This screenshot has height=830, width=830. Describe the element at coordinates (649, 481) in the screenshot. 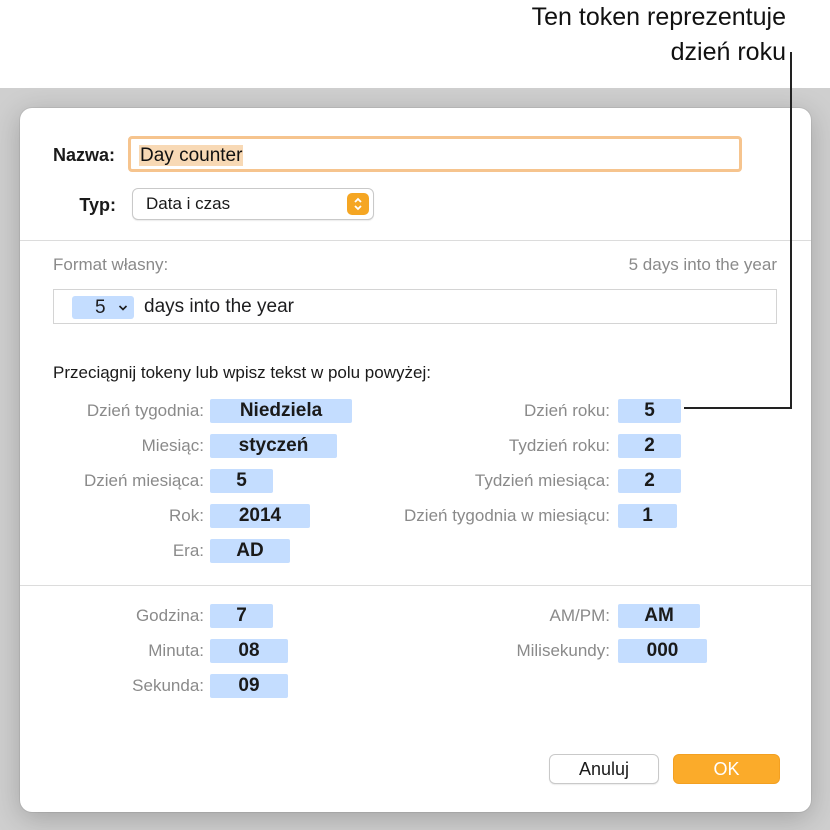

I see `token-week-of-month: 2` at that location.